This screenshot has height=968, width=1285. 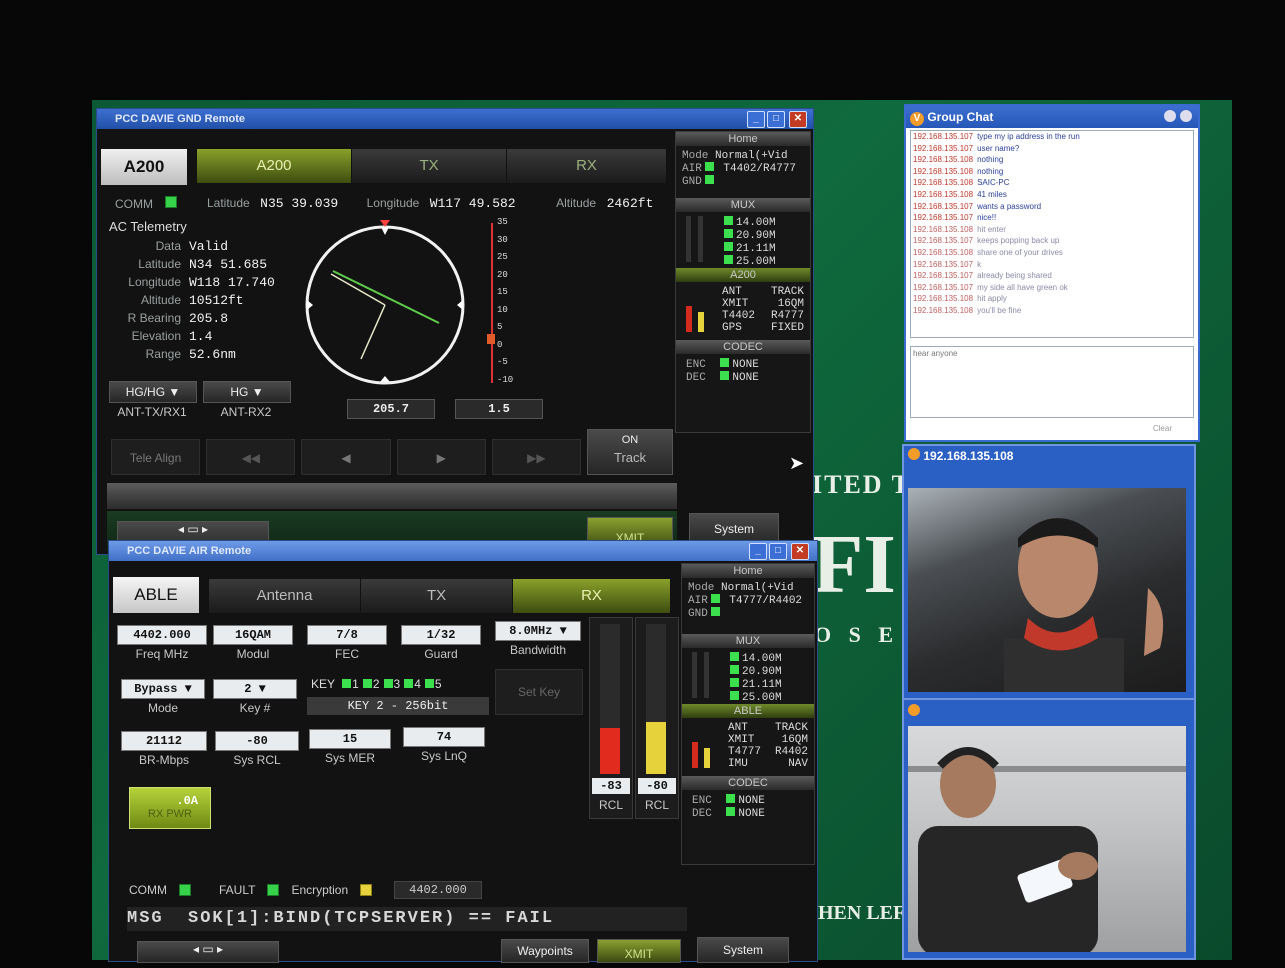 I want to click on chat-text: already being shared, so click(x=1014, y=276).